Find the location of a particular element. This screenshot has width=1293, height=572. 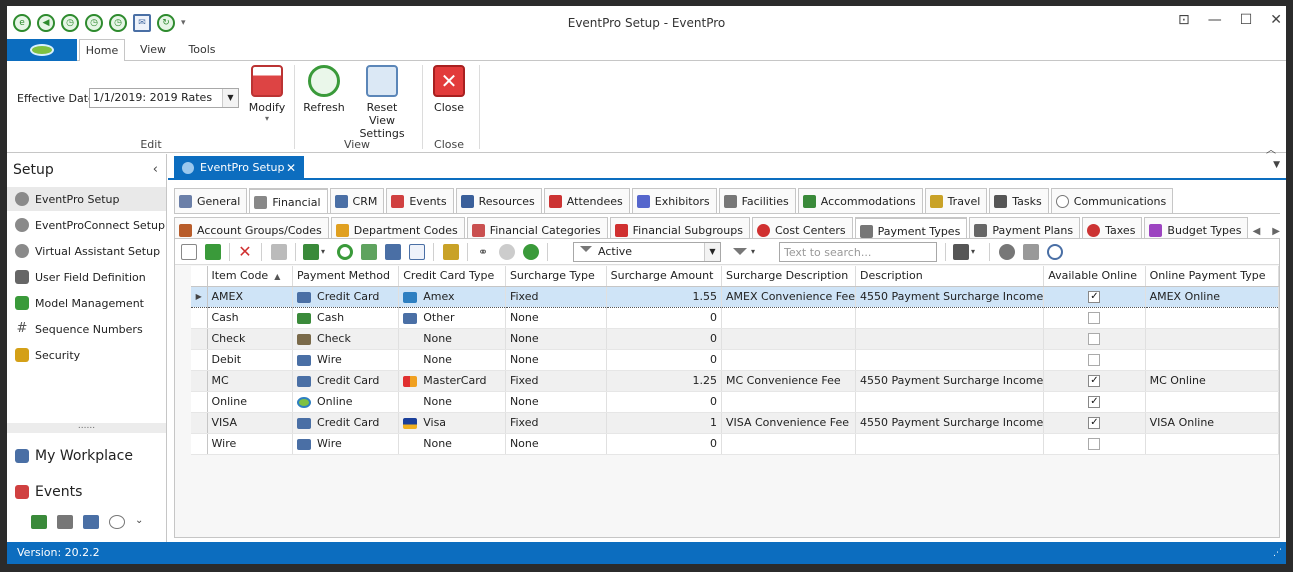

chevron-down-icon: ▼ is located at coordinates (230, 98).